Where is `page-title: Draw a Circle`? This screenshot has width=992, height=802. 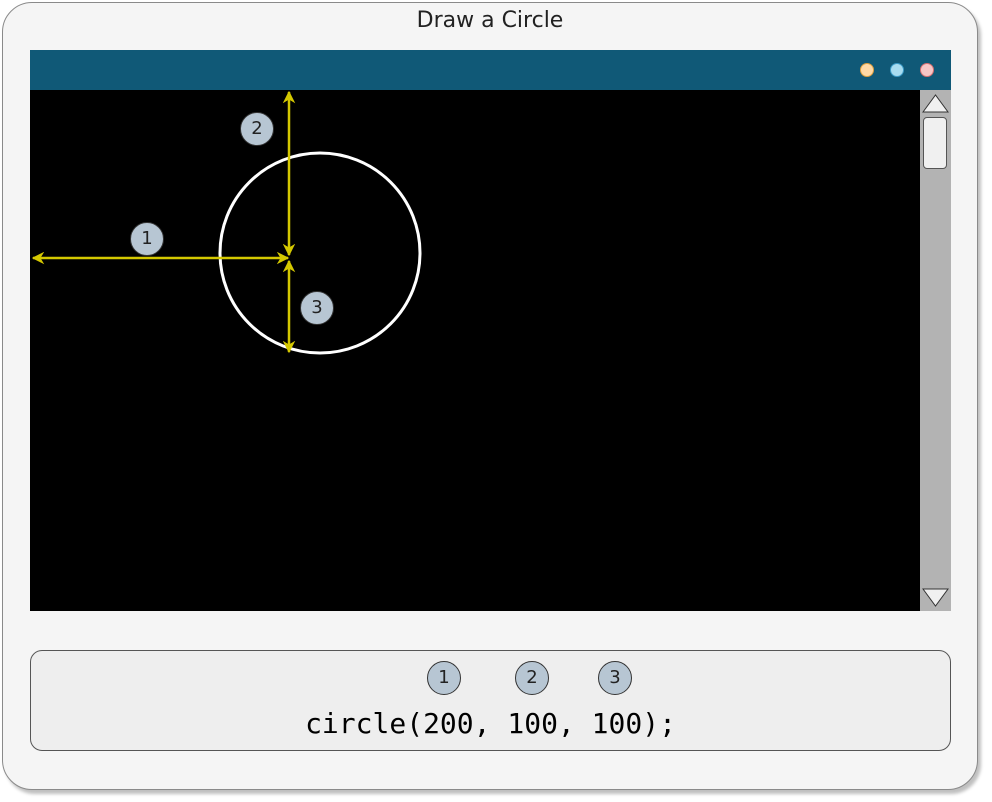 page-title: Draw a Circle is located at coordinates (490, 20).